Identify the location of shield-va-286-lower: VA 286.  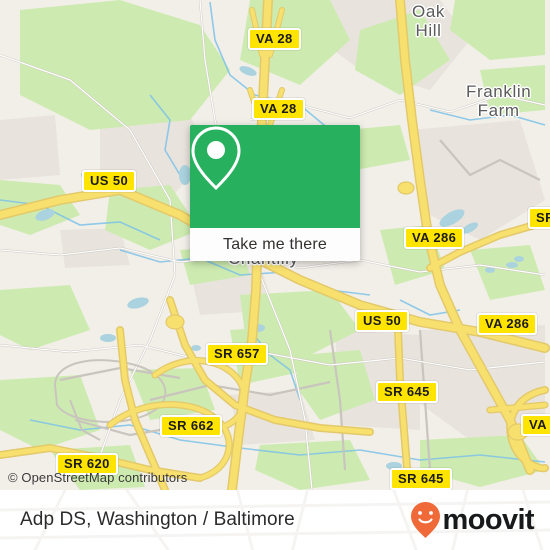
(507, 324).